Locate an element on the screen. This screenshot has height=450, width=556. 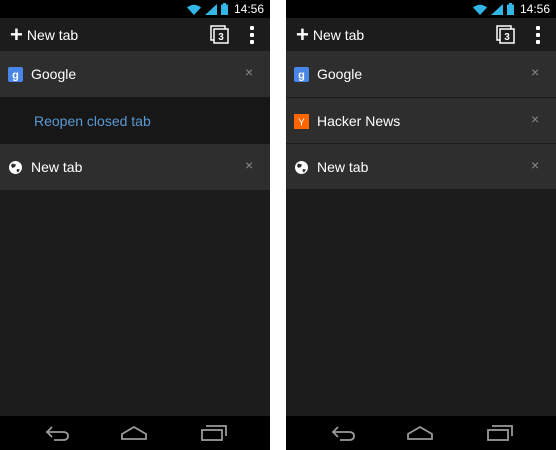
svg-text: Y is located at coordinates (301, 123).